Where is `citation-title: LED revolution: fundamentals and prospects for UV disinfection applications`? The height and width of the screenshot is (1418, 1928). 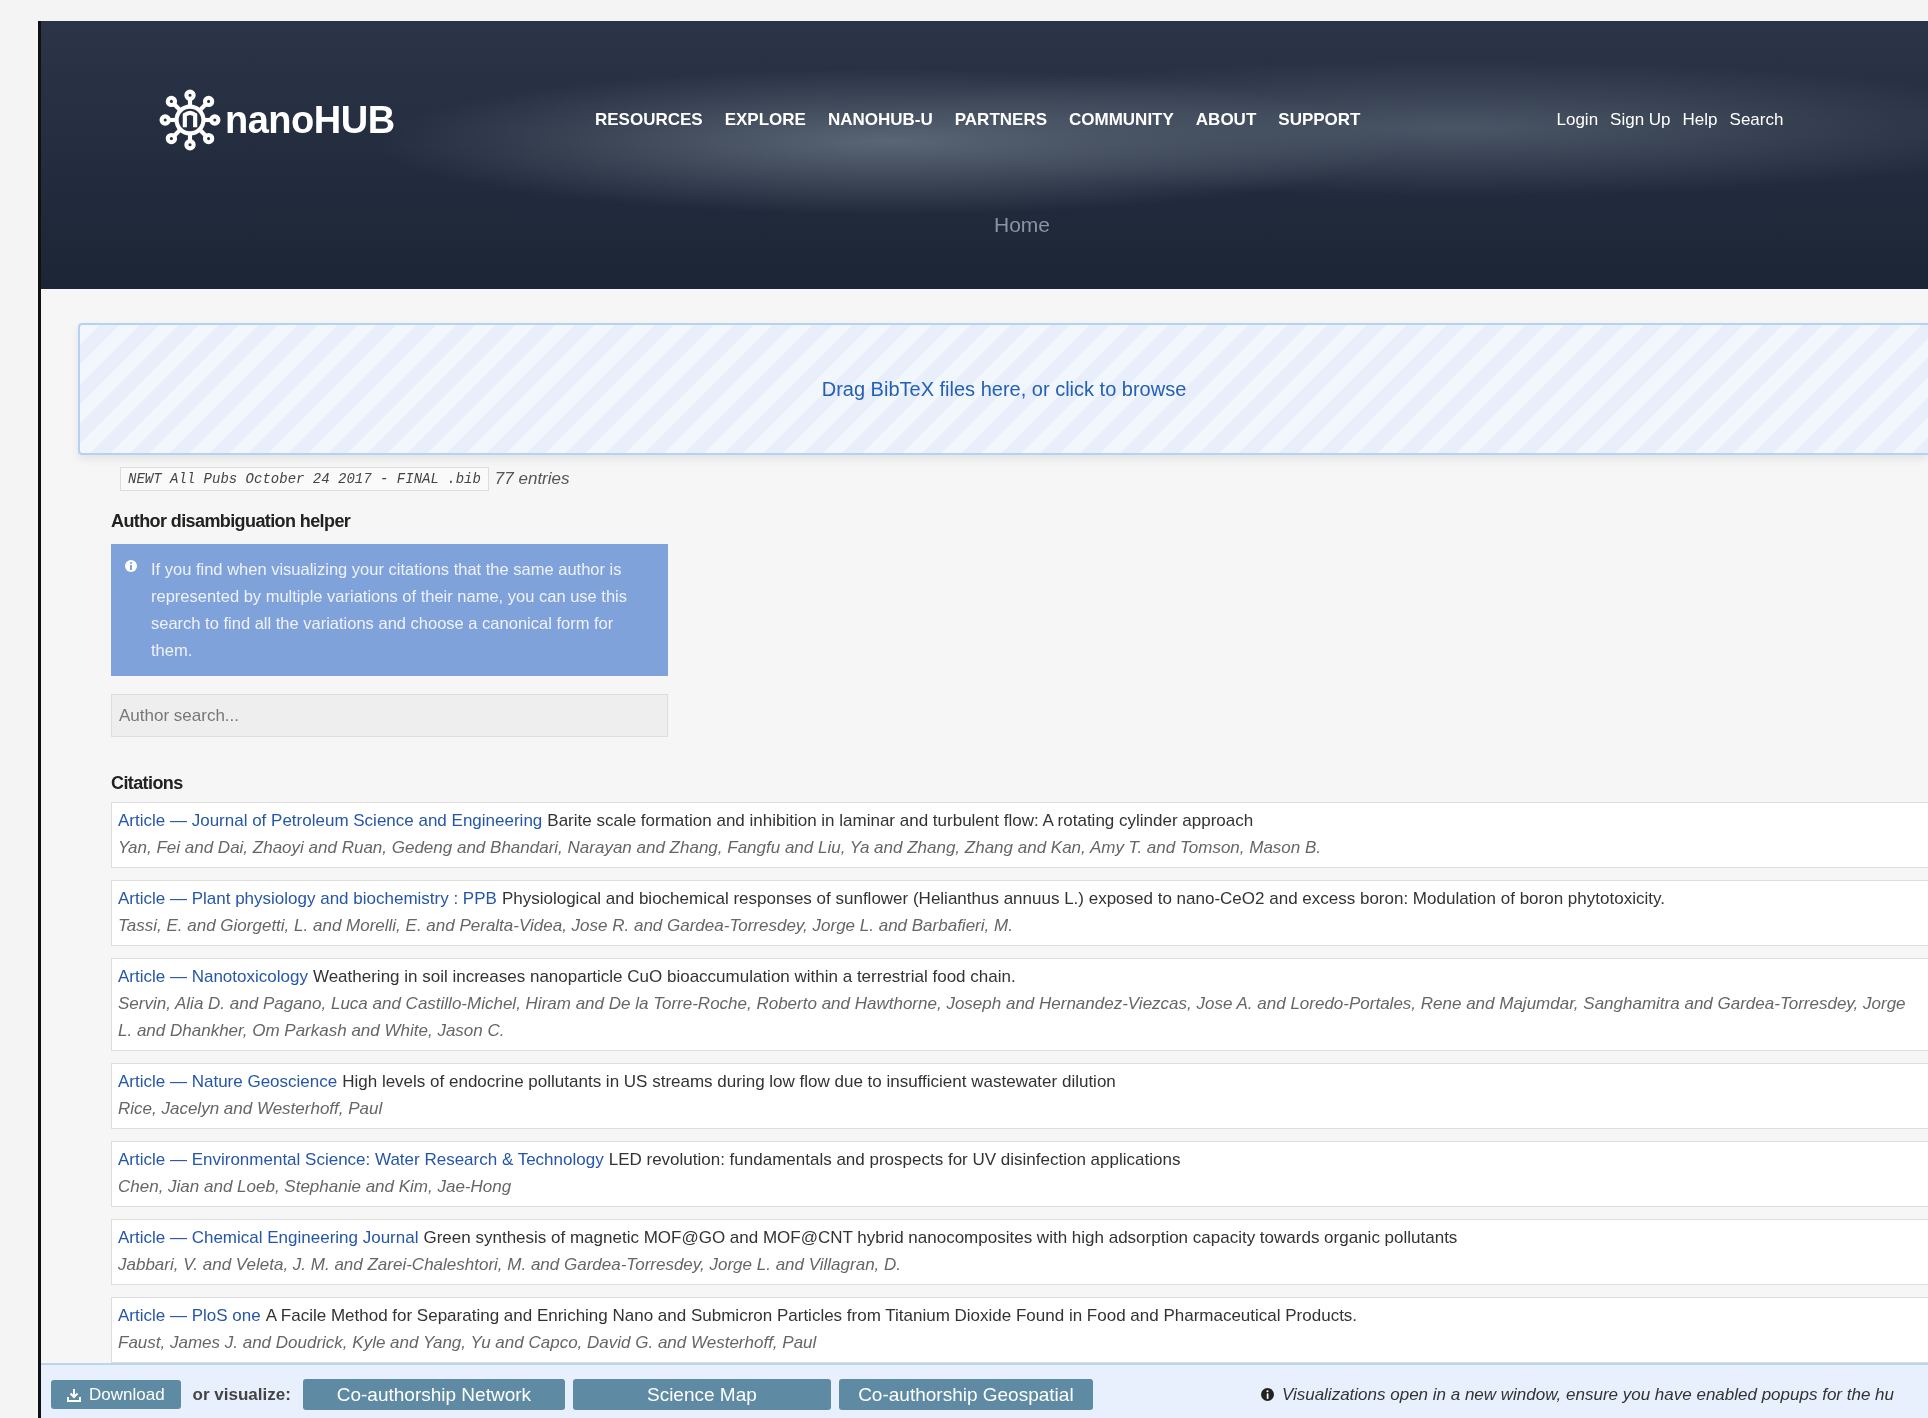 citation-title: LED revolution: fundamentals and prospects for UV disinfection applications is located at coordinates (894, 1159).